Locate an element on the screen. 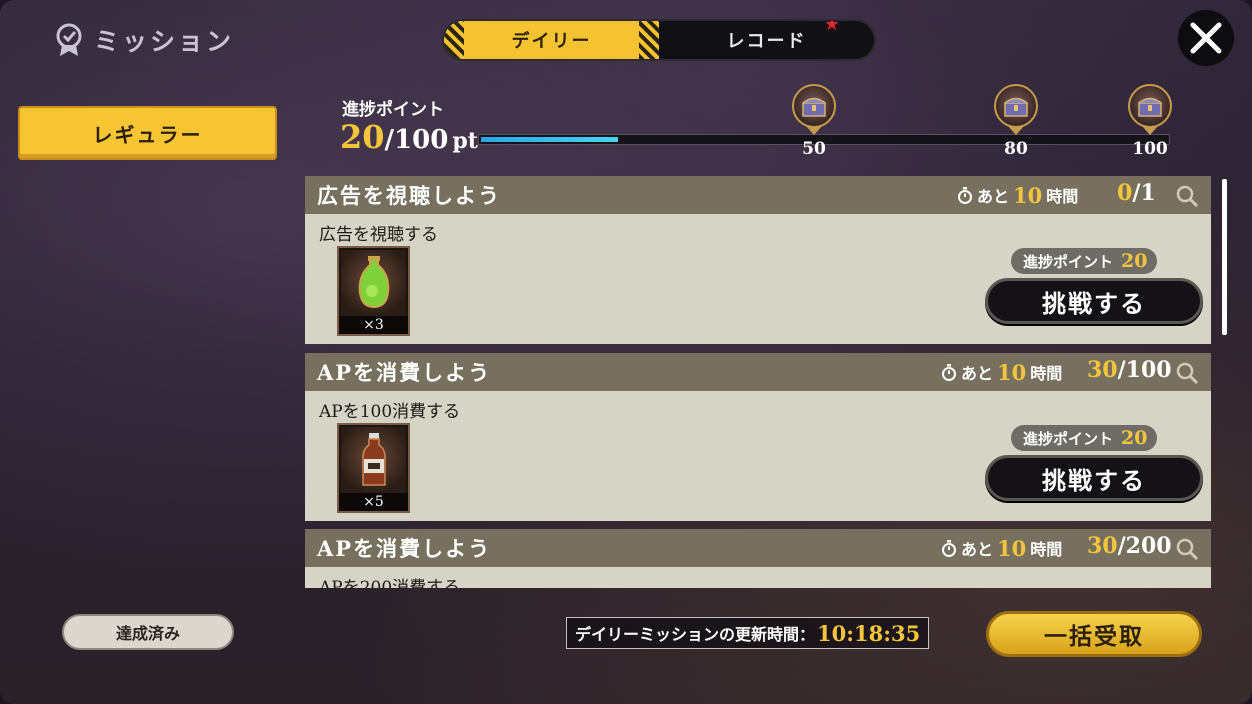 This screenshot has height=704, width=1252. milestone-100: 100 is located at coordinates (1150, 121).